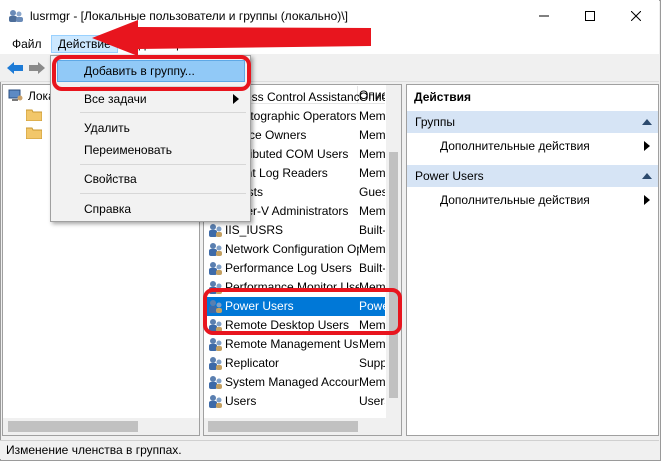 This screenshot has width=661, height=461. I want to click on actions-group-groups: Группы, so click(532, 122).